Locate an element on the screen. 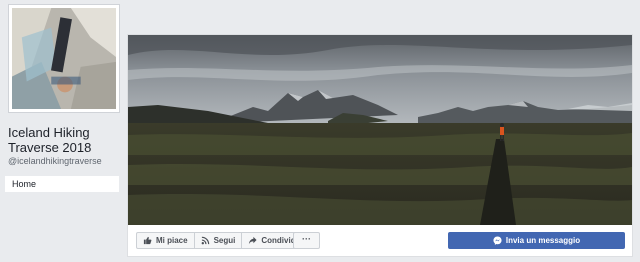  send-message-label: Invia un messaggio is located at coordinates (543, 240).